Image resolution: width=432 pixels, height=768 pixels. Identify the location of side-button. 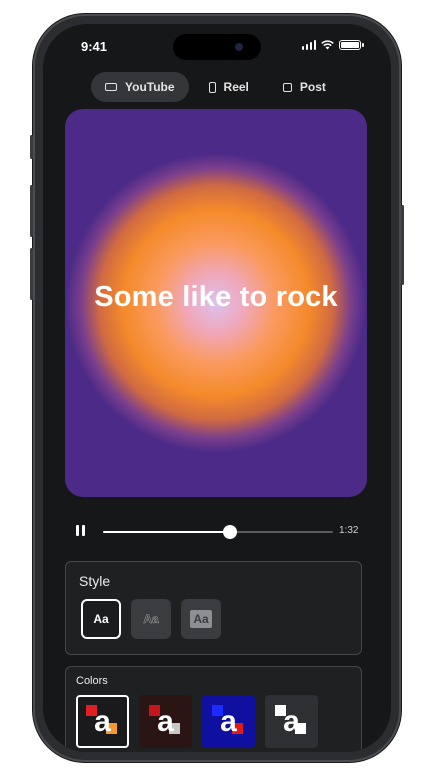
(31, 147).